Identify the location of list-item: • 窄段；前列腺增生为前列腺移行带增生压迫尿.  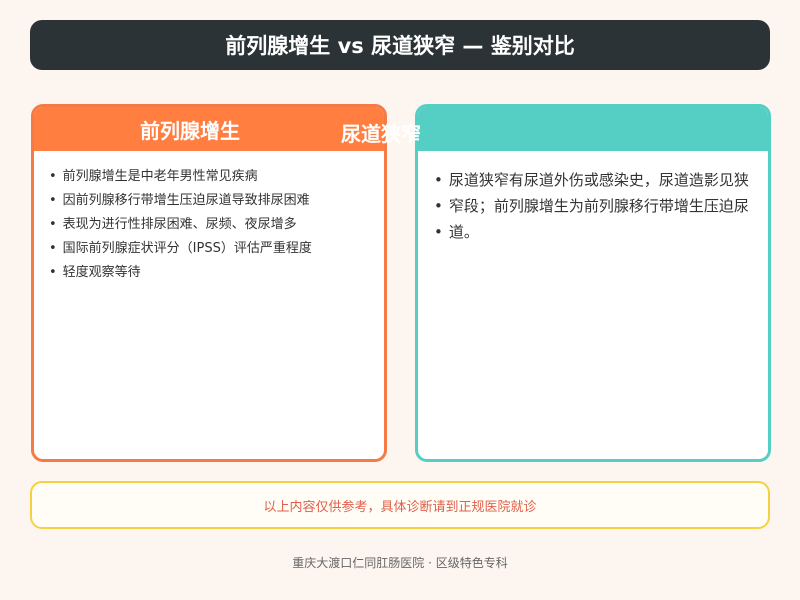
(601, 206).